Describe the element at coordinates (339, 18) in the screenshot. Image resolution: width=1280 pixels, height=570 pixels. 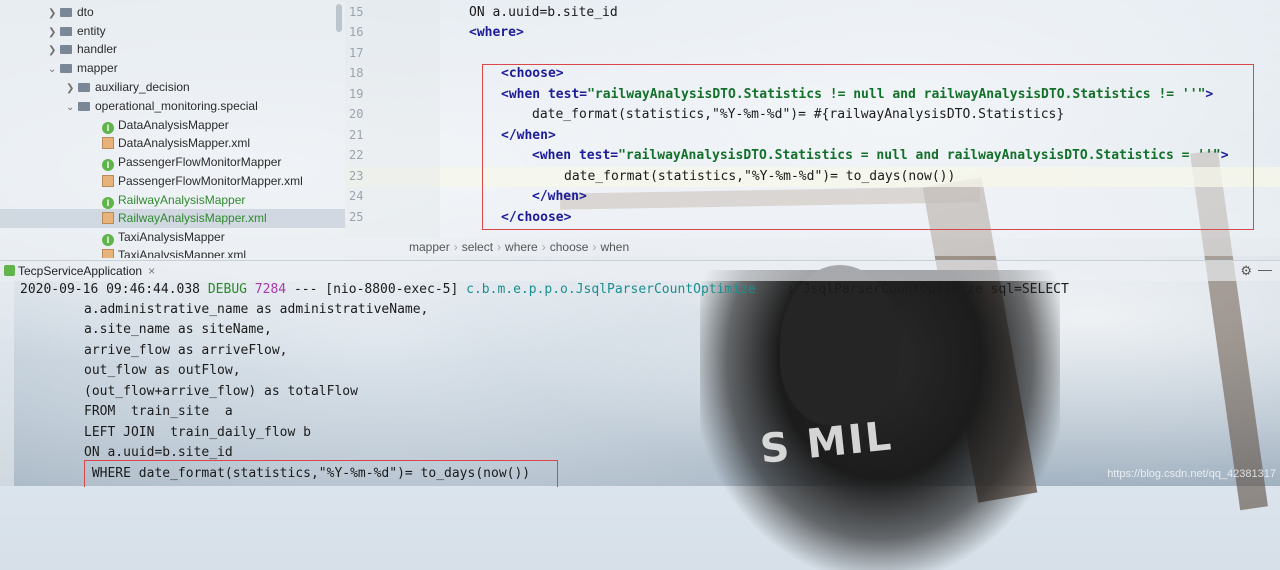
I see `tree-scrollbar` at that location.